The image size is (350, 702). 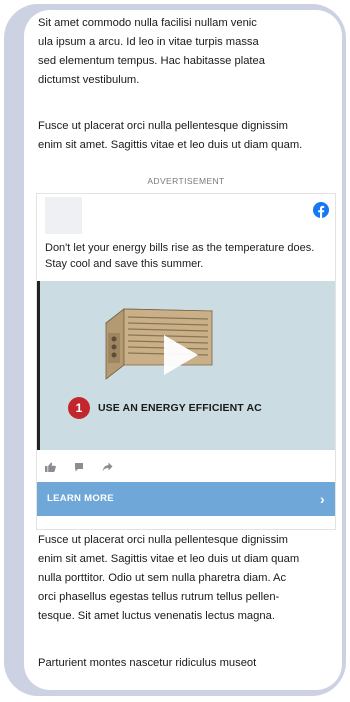 What do you see at coordinates (322, 499) in the screenshot?
I see `chevron-right-icon: ›` at bounding box center [322, 499].